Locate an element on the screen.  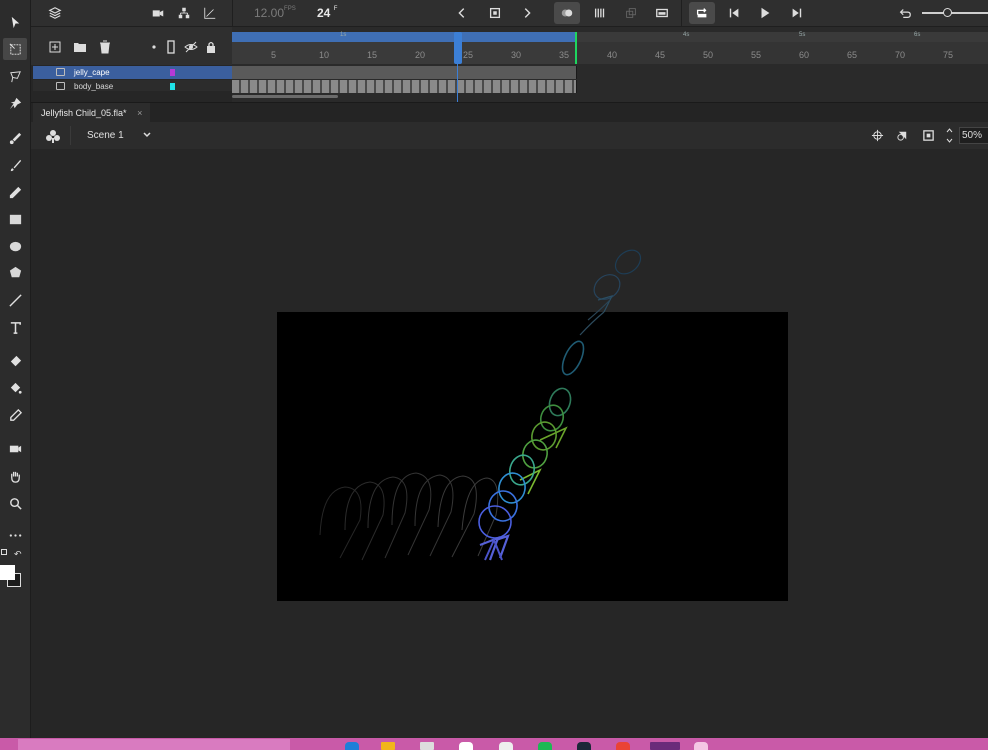
polystar-icon is located at coordinates (15, 272).